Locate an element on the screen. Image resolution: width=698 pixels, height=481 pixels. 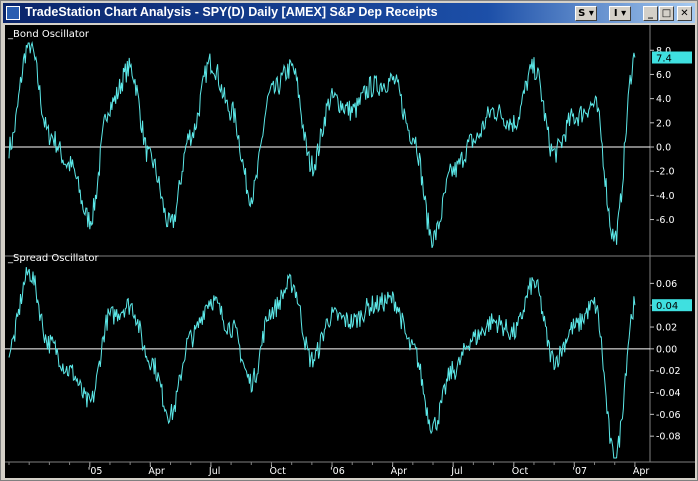
last-value-label: 7.4 is located at coordinates (664, 59).